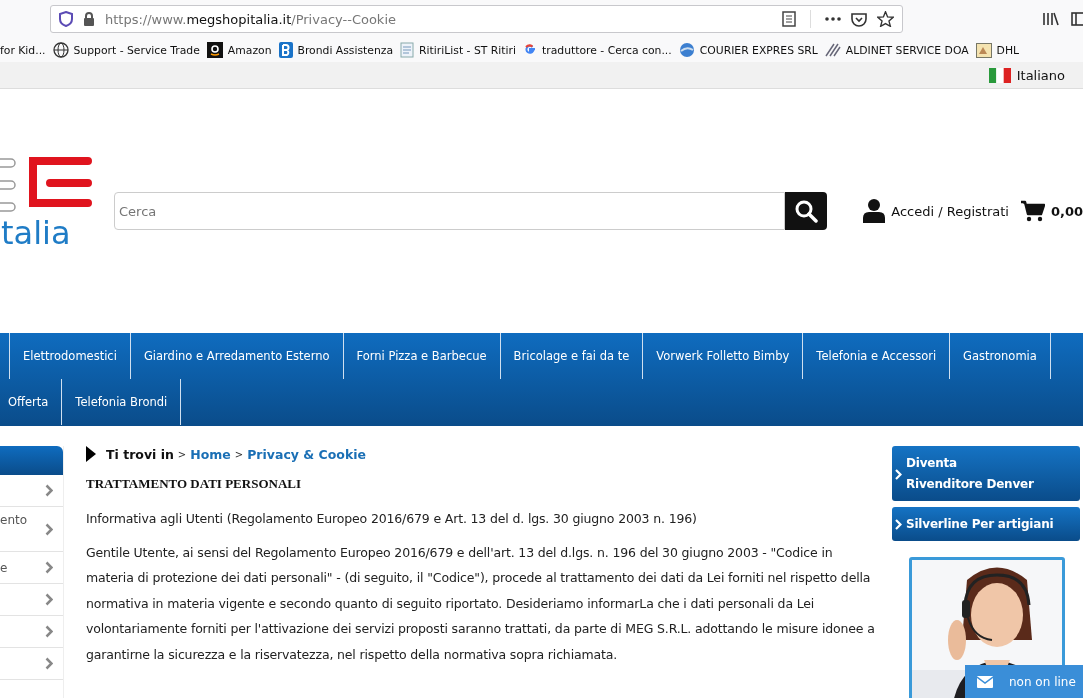 The image size is (1083, 698). What do you see at coordinates (46, 202) in the screenshot?
I see `logo: talia` at bounding box center [46, 202].